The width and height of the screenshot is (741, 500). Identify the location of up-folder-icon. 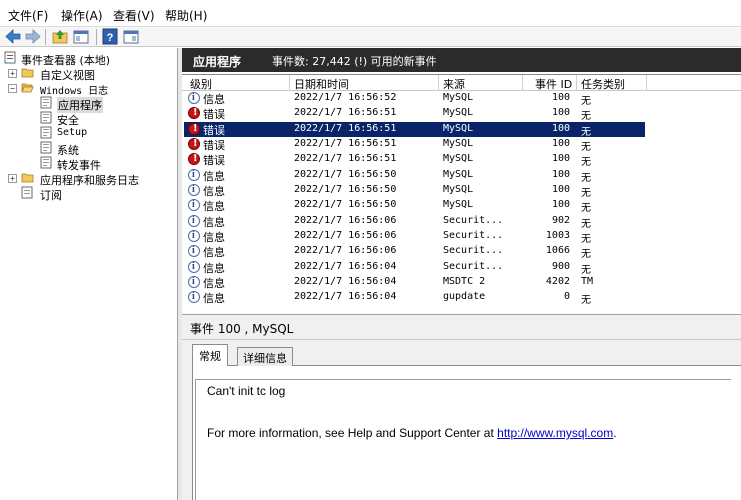
(60, 36).